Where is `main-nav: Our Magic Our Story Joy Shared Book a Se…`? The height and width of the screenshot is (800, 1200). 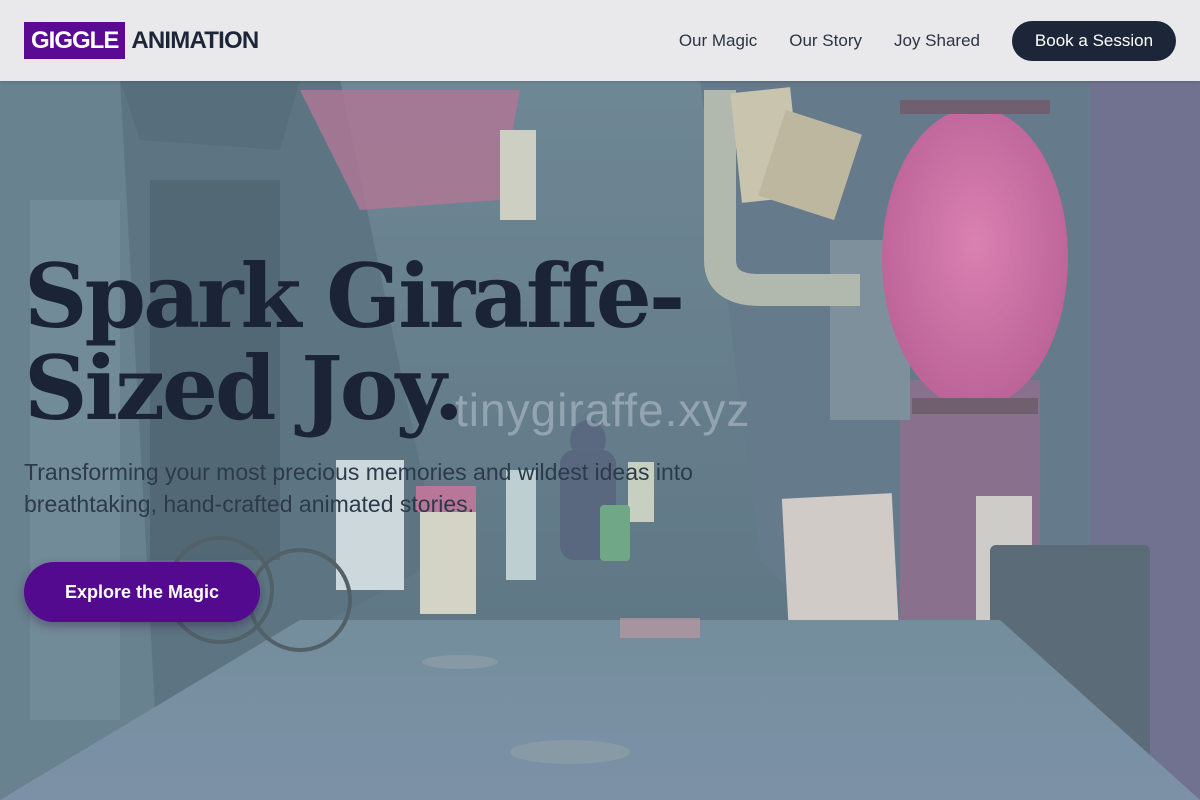
main-nav: Our Magic Our Story Joy Shared Book a Se… is located at coordinates (927, 40).